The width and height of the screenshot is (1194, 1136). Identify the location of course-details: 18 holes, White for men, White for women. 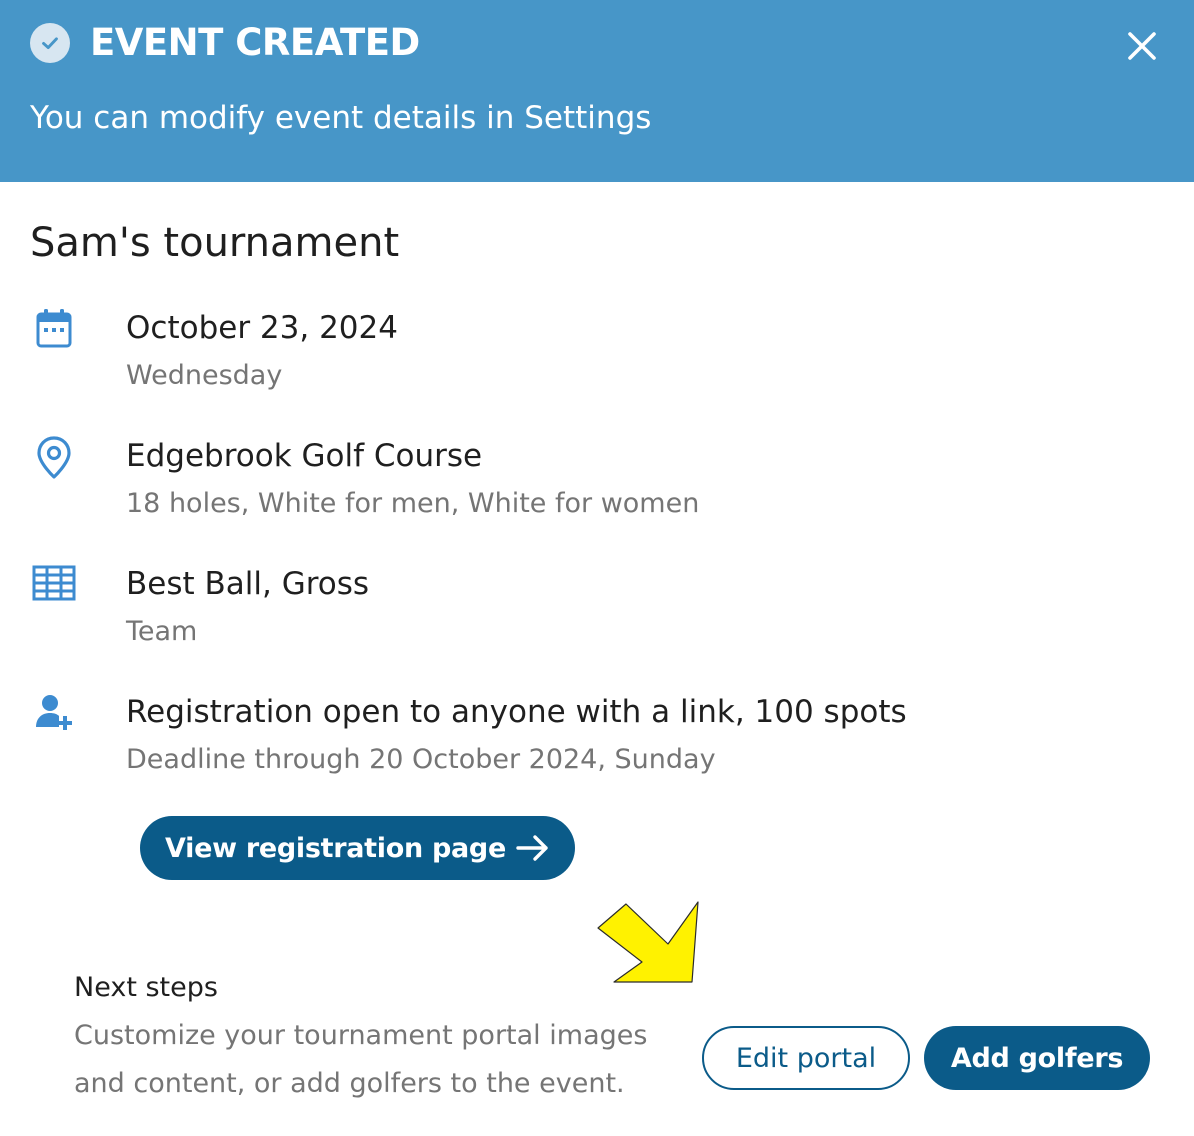
(413, 503).